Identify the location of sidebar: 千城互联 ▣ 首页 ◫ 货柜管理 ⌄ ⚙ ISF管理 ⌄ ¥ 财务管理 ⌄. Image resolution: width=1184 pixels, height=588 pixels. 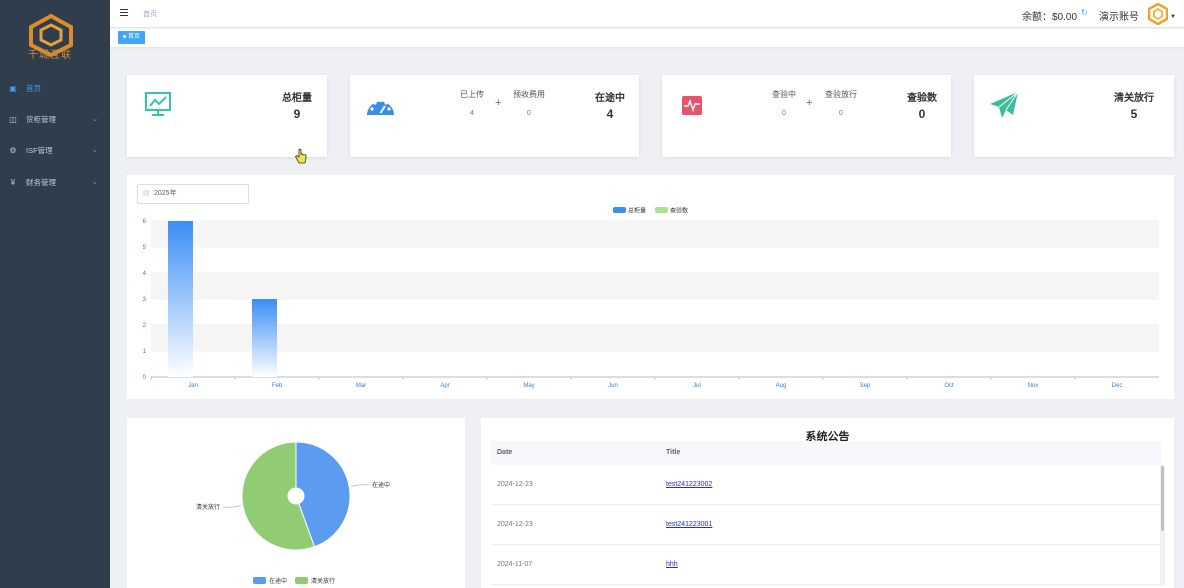
(55, 294).